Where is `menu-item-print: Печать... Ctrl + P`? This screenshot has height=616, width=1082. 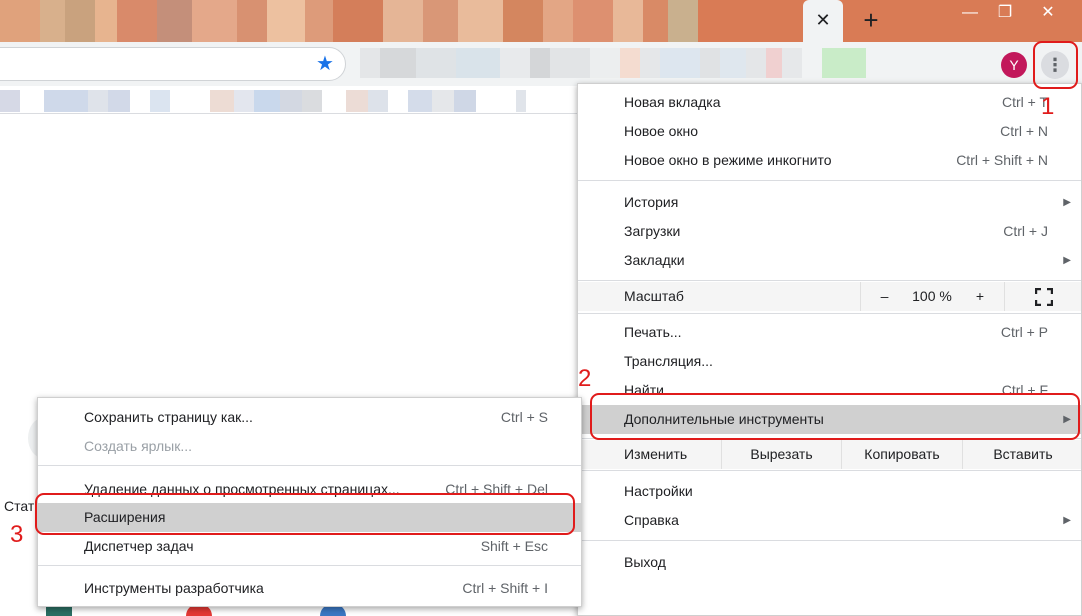
menu-item-print: Печать... Ctrl + P is located at coordinates (829, 332).